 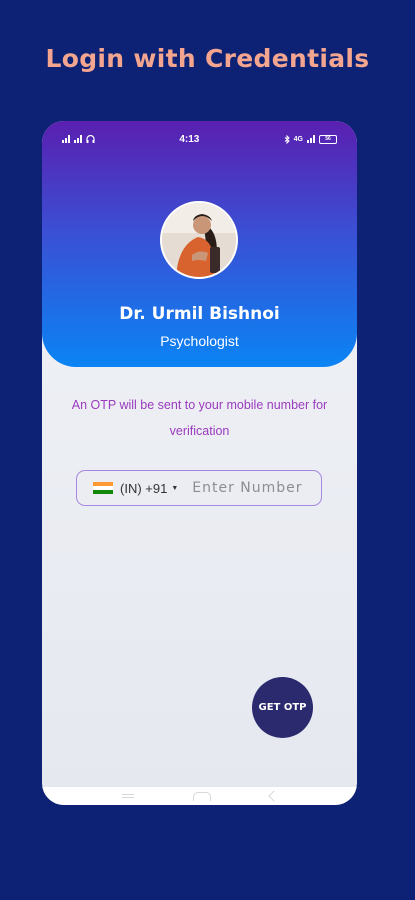 I want to click on avatar-photo, so click(x=199, y=240).